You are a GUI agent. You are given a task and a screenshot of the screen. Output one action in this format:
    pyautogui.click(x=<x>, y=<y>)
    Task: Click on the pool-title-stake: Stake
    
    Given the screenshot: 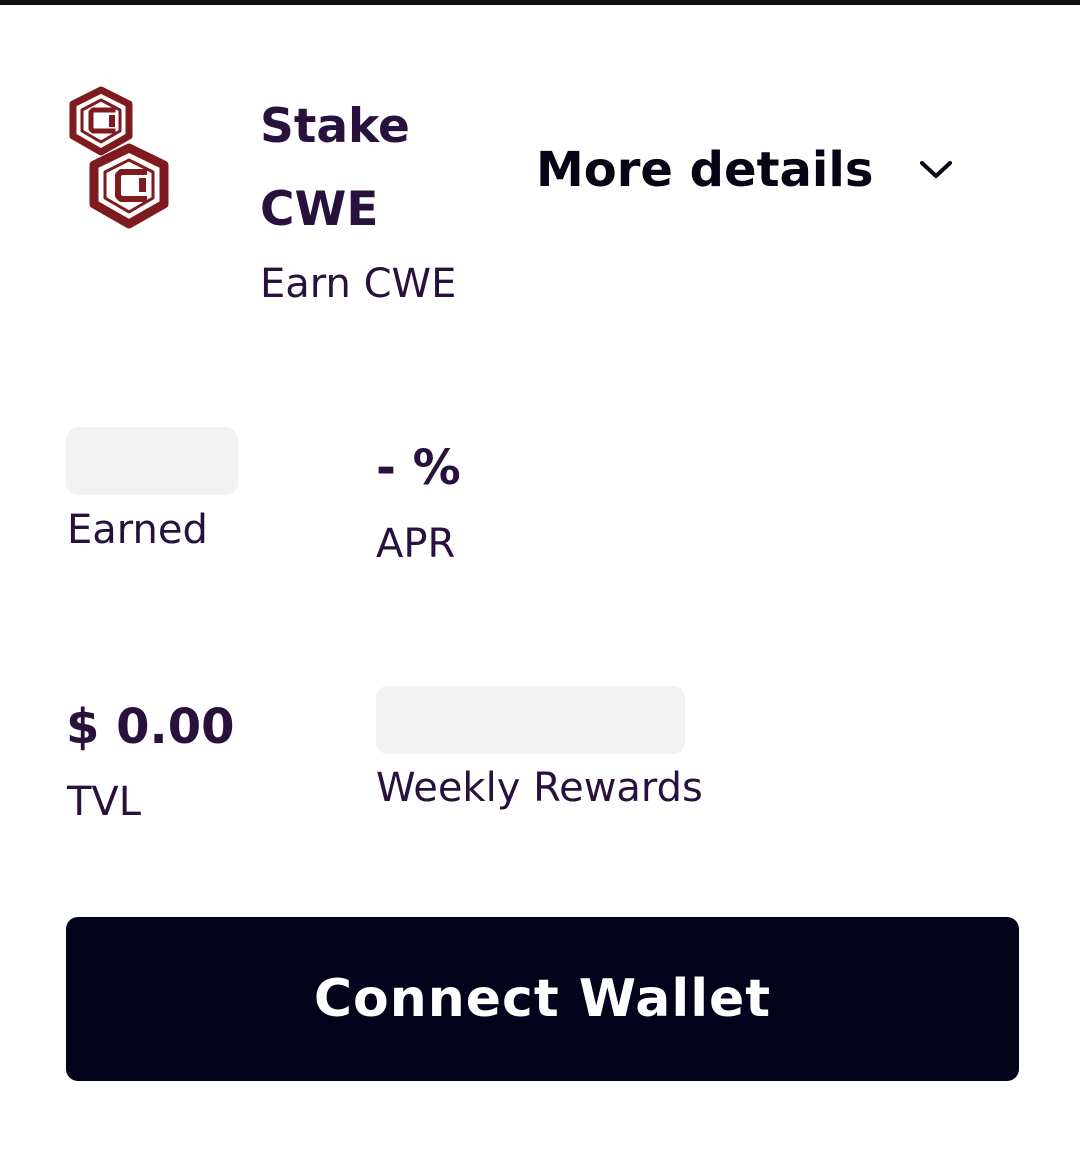 What is the action you would take?
    pyautogui.click(x=335, y=126)
    